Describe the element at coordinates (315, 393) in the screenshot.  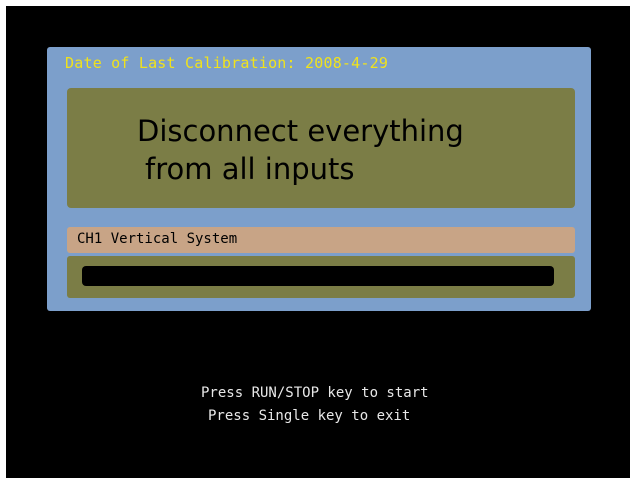
I see `start-instruction: Press RUN/STOP key to start` at that location.